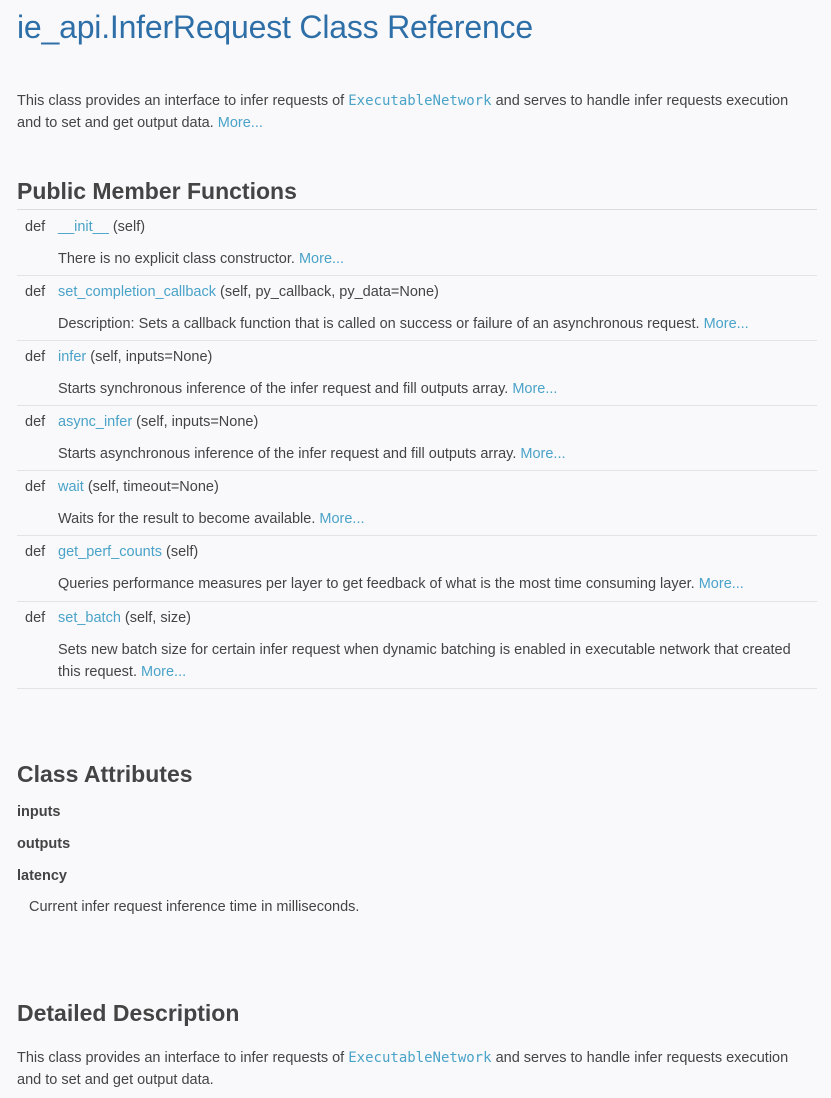 The height and width of the screenshot is (1098, 831). Describe the element at coordinates (83, 227) in the screenshot. I see `init-link: __init__` at that location.